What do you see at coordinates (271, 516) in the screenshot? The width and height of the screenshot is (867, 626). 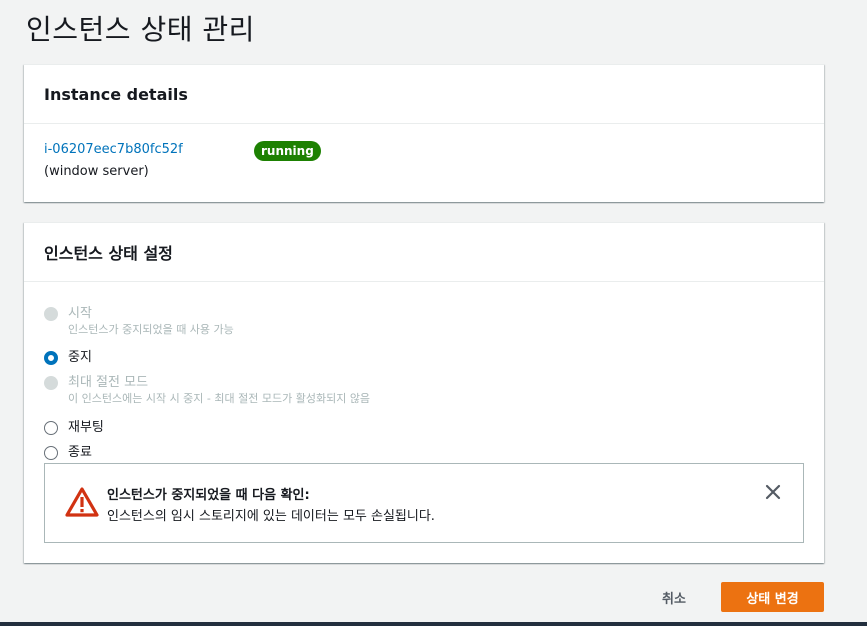 I see `alert-body: 인스턴스의 임시 스토리지에 있는 데이터는 모두 손실됩니다.` at bounding box center [271, 516].